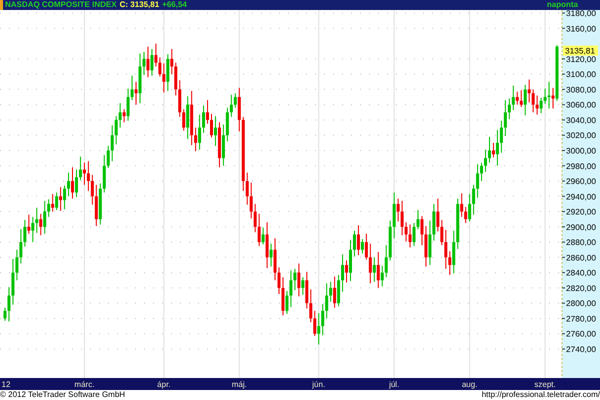 The image size is (600, 400). I want to click on axis-label: szept., so click(545, 384).